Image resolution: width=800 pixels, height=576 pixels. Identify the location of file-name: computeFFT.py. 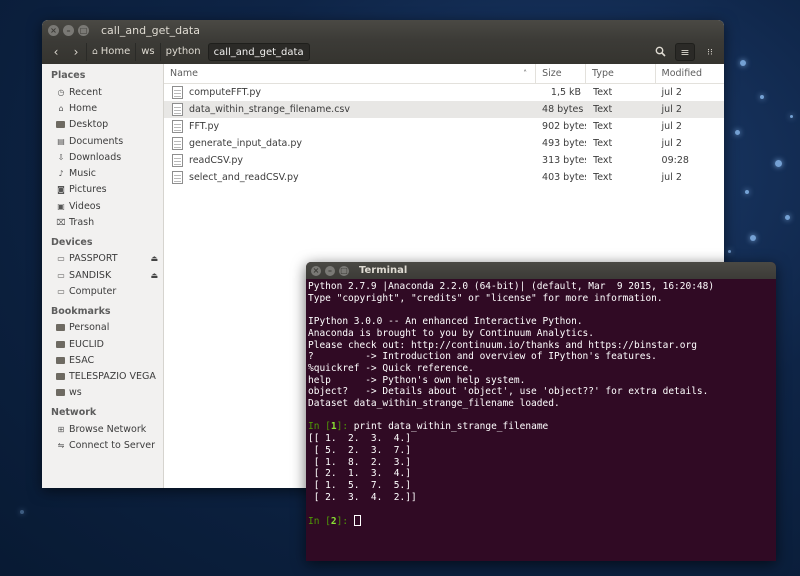
(225, 92).